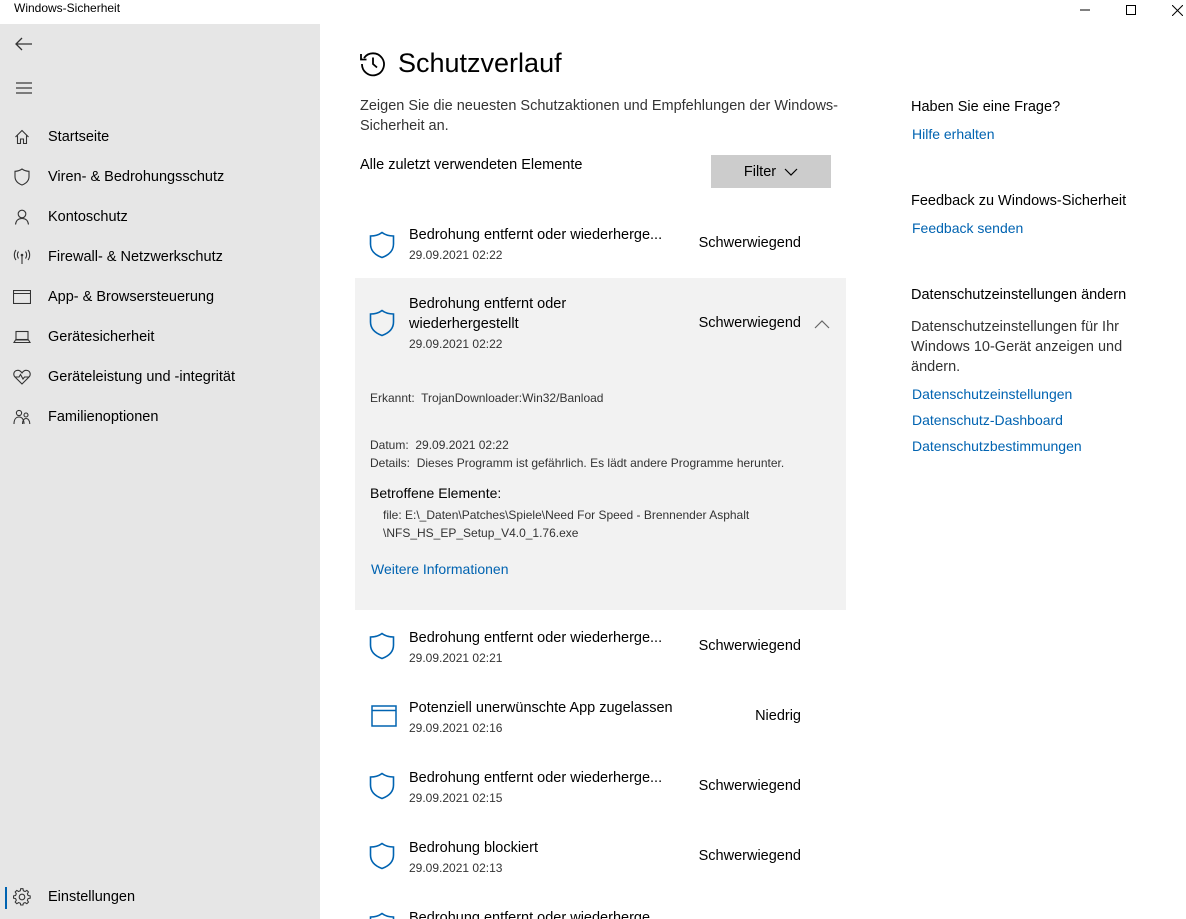  What do you see at coordinates (22, 337) in the screenshot?
I see `laptop-icon` at bounding box center [22, 337].